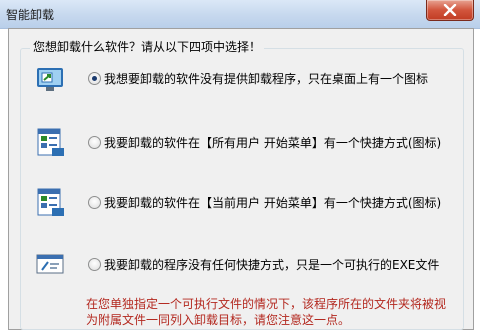 The width and height of the screenshot is (480, 330). What do you see at coordinates (273, 203) in the screenshot?
I see `option-current-user-label: 我要卸载的软件在【当前用户 开始菜单】有一个快捷方式(图标)` at bounding box center [273, 203].